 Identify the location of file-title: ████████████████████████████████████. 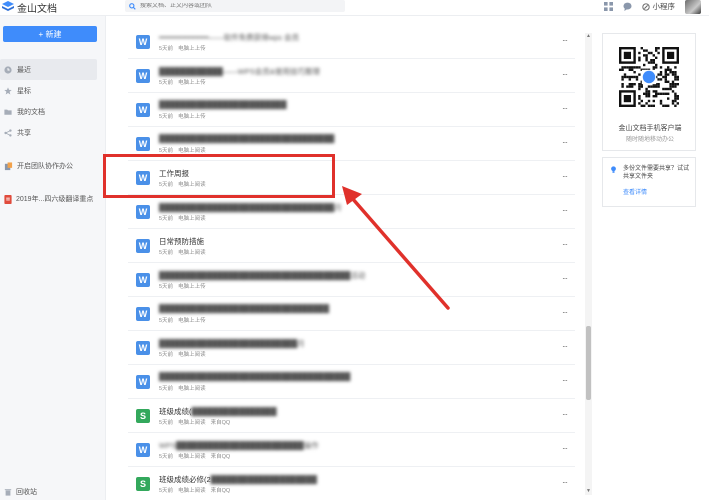
(254, 376).